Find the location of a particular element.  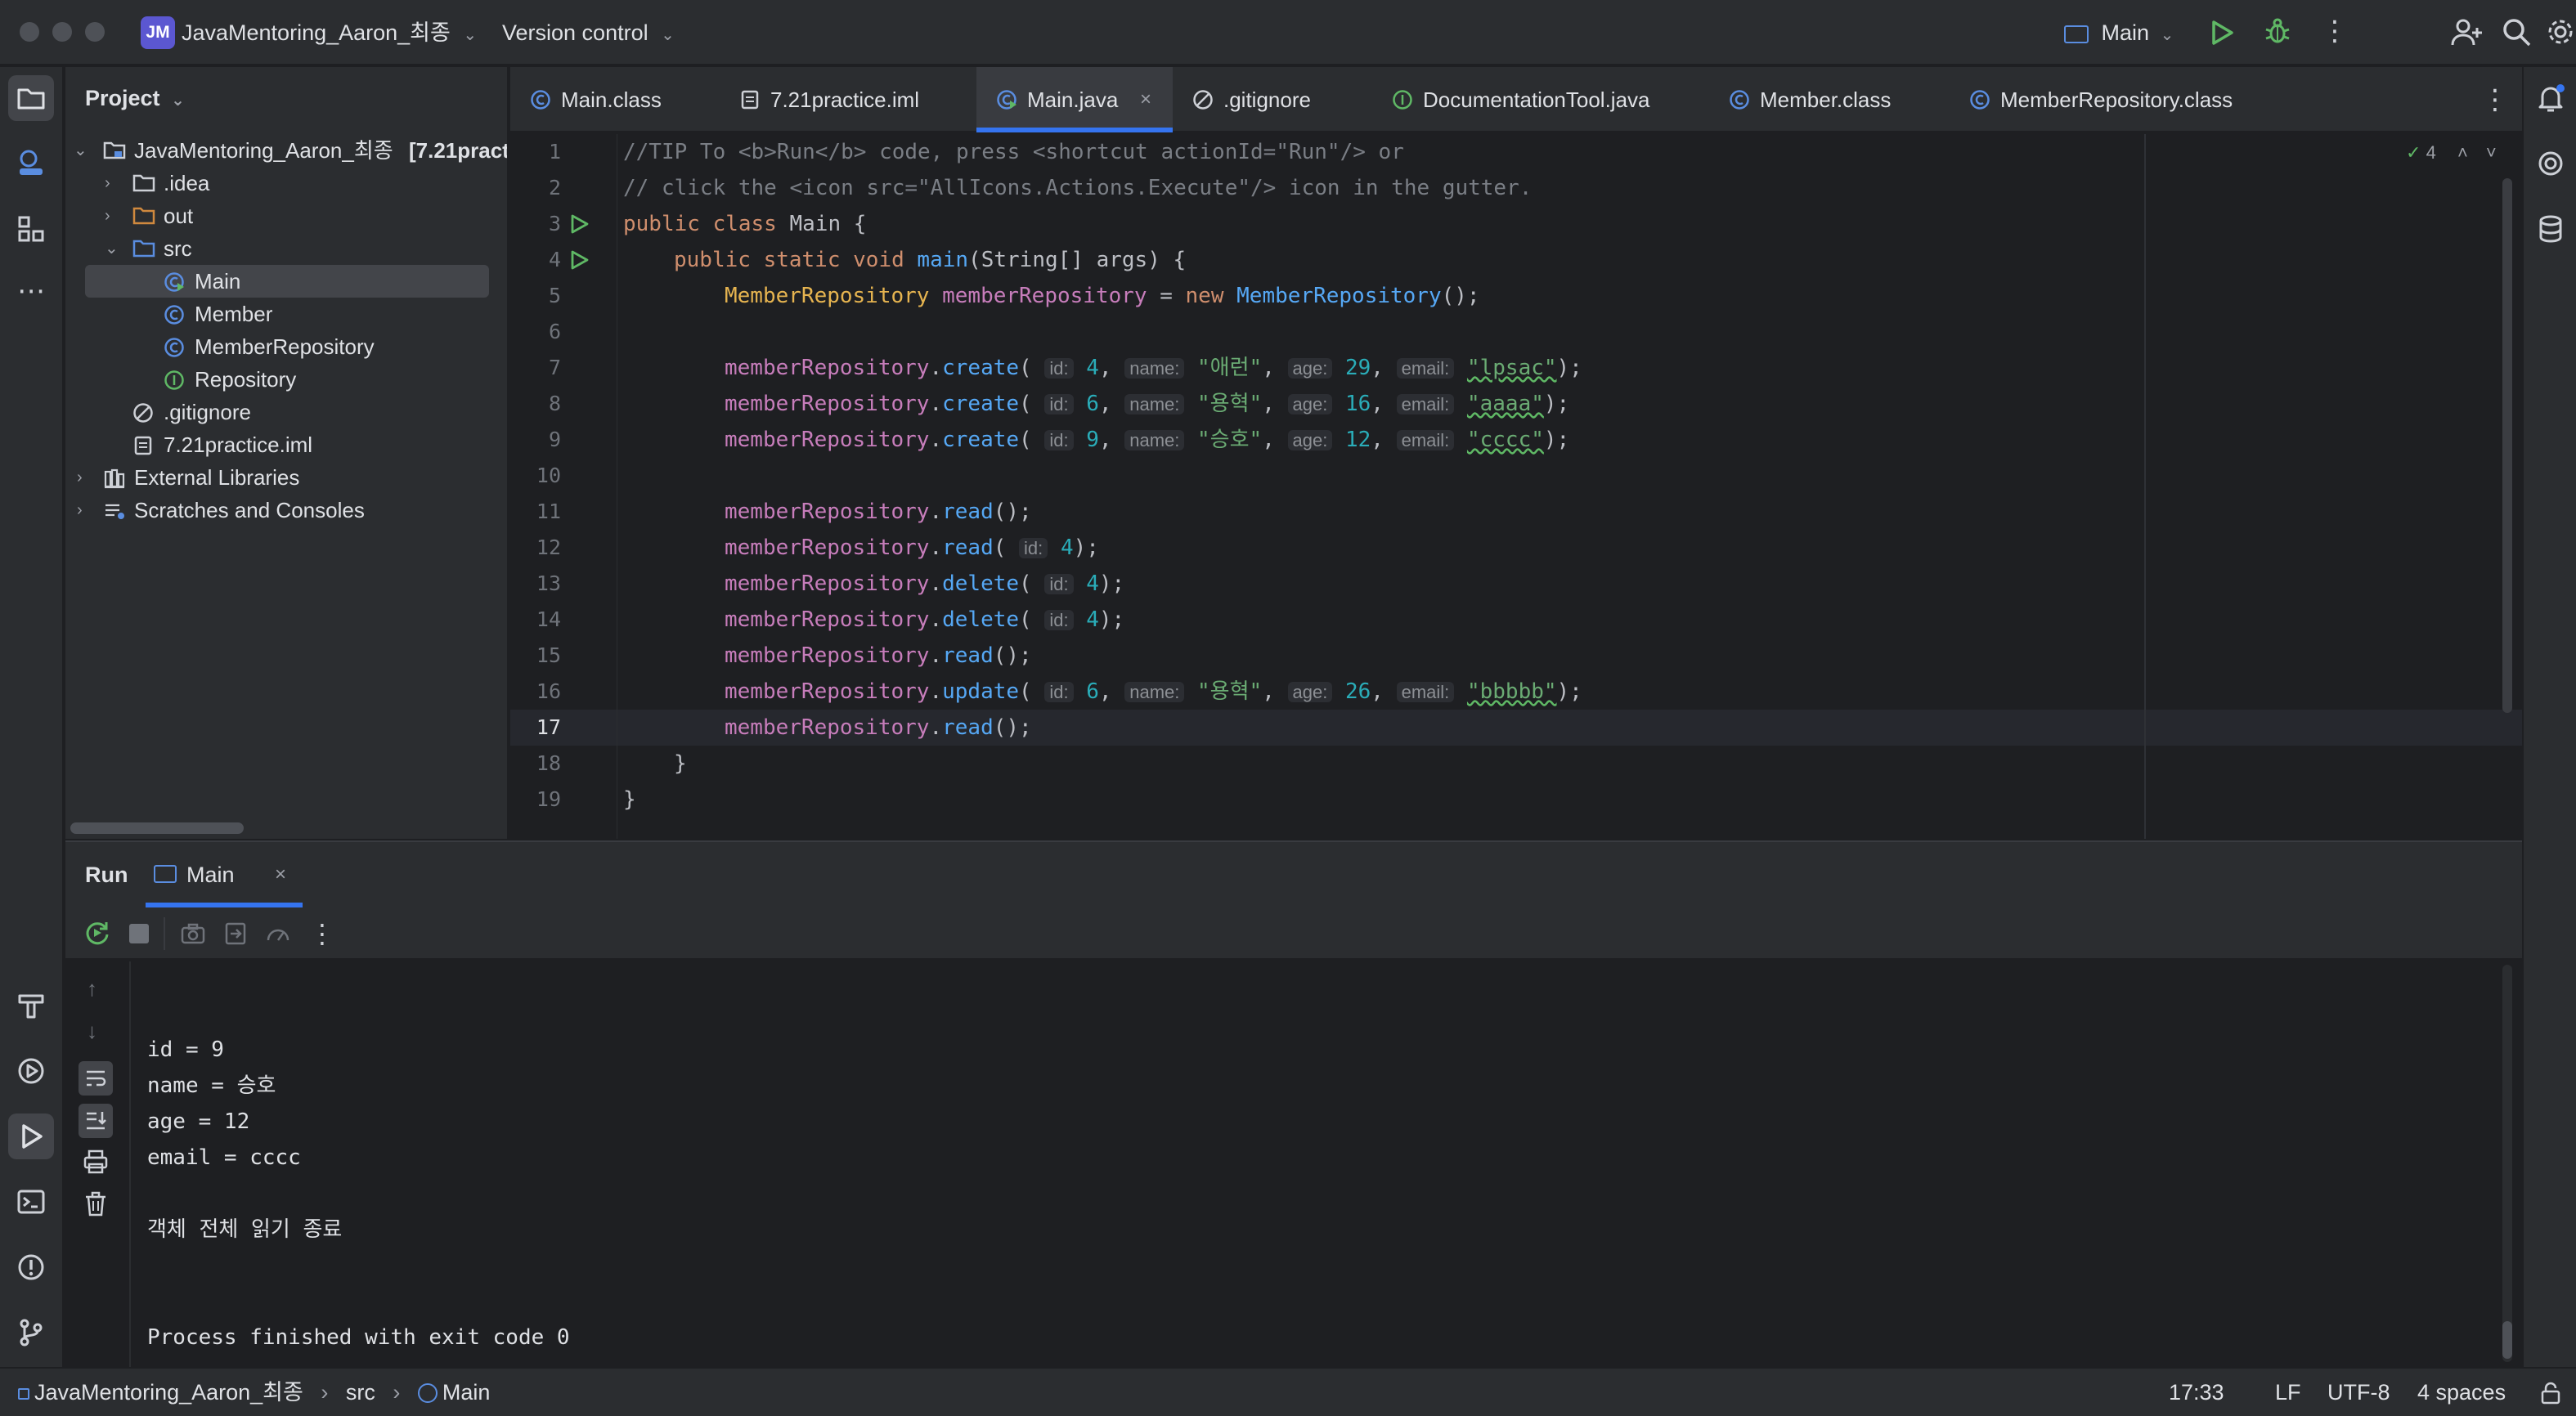

project-name-dropdown: JavaMentoring_Aaron_최종 ⌄ is located at coordinates (330, 34).